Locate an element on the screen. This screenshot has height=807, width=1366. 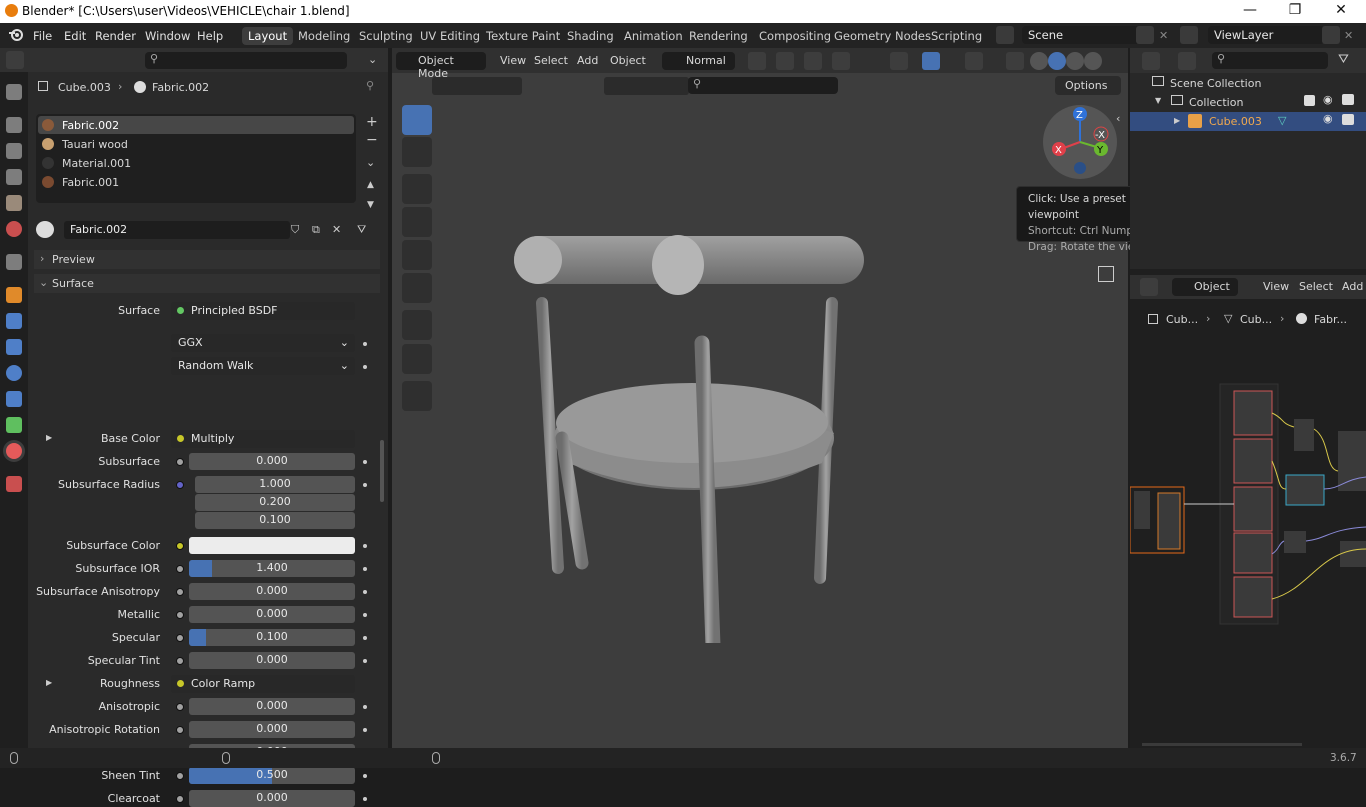
collection-label: Collection is located at coordinates (1216, 102).